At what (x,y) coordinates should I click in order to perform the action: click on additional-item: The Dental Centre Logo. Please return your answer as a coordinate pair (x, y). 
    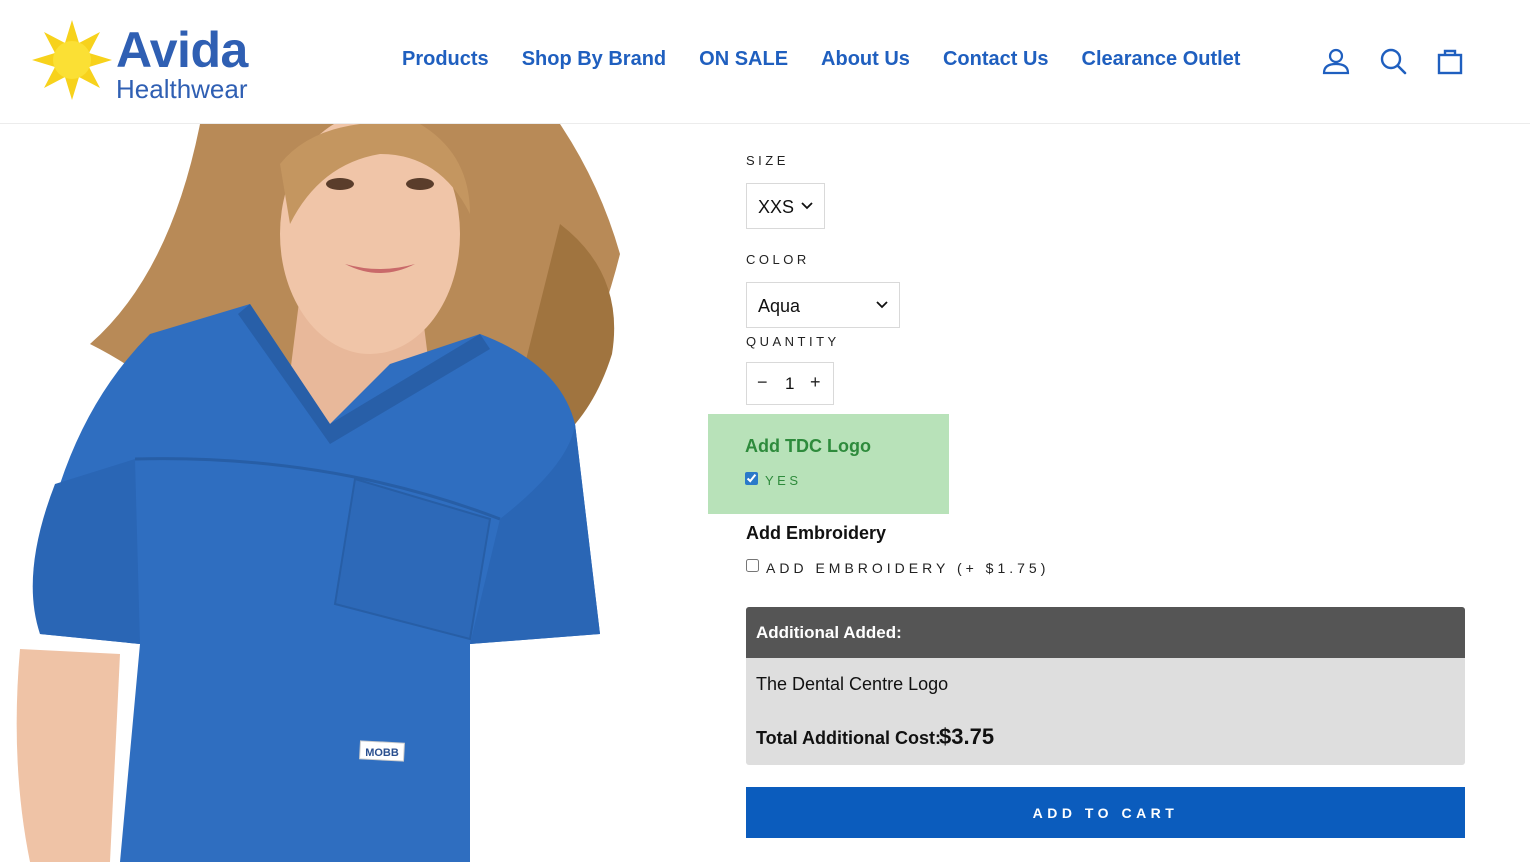
    Looking at the image, I should click on (852, 684).